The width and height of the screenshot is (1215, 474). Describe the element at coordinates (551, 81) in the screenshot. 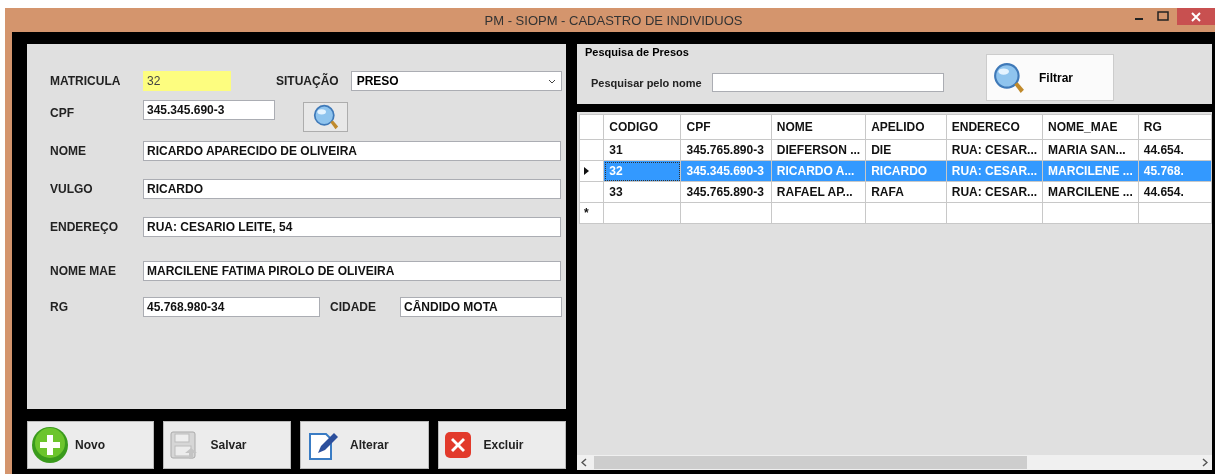

I see `chevron-down-icon` at that location.